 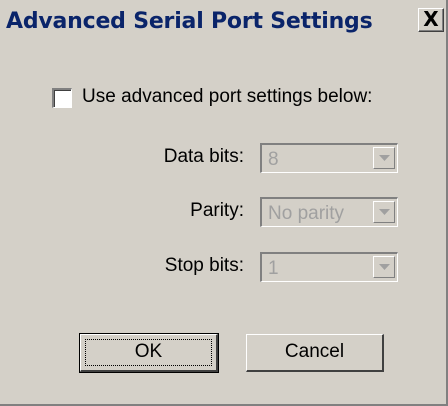 I want to click on ok-button-label: OK, so click(x=148, y=351).